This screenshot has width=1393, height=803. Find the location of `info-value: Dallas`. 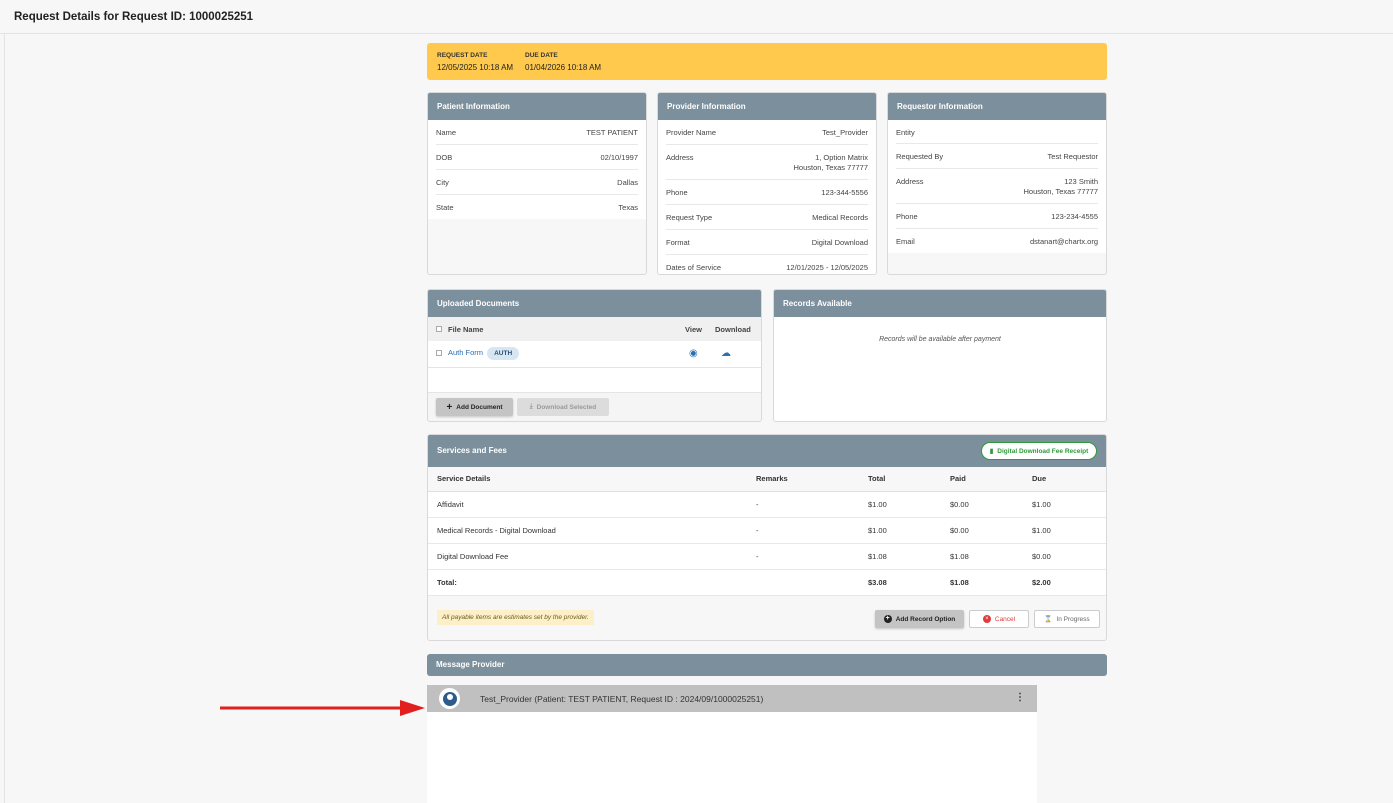

info-value: Dallas is located at coordinates (627, 182).